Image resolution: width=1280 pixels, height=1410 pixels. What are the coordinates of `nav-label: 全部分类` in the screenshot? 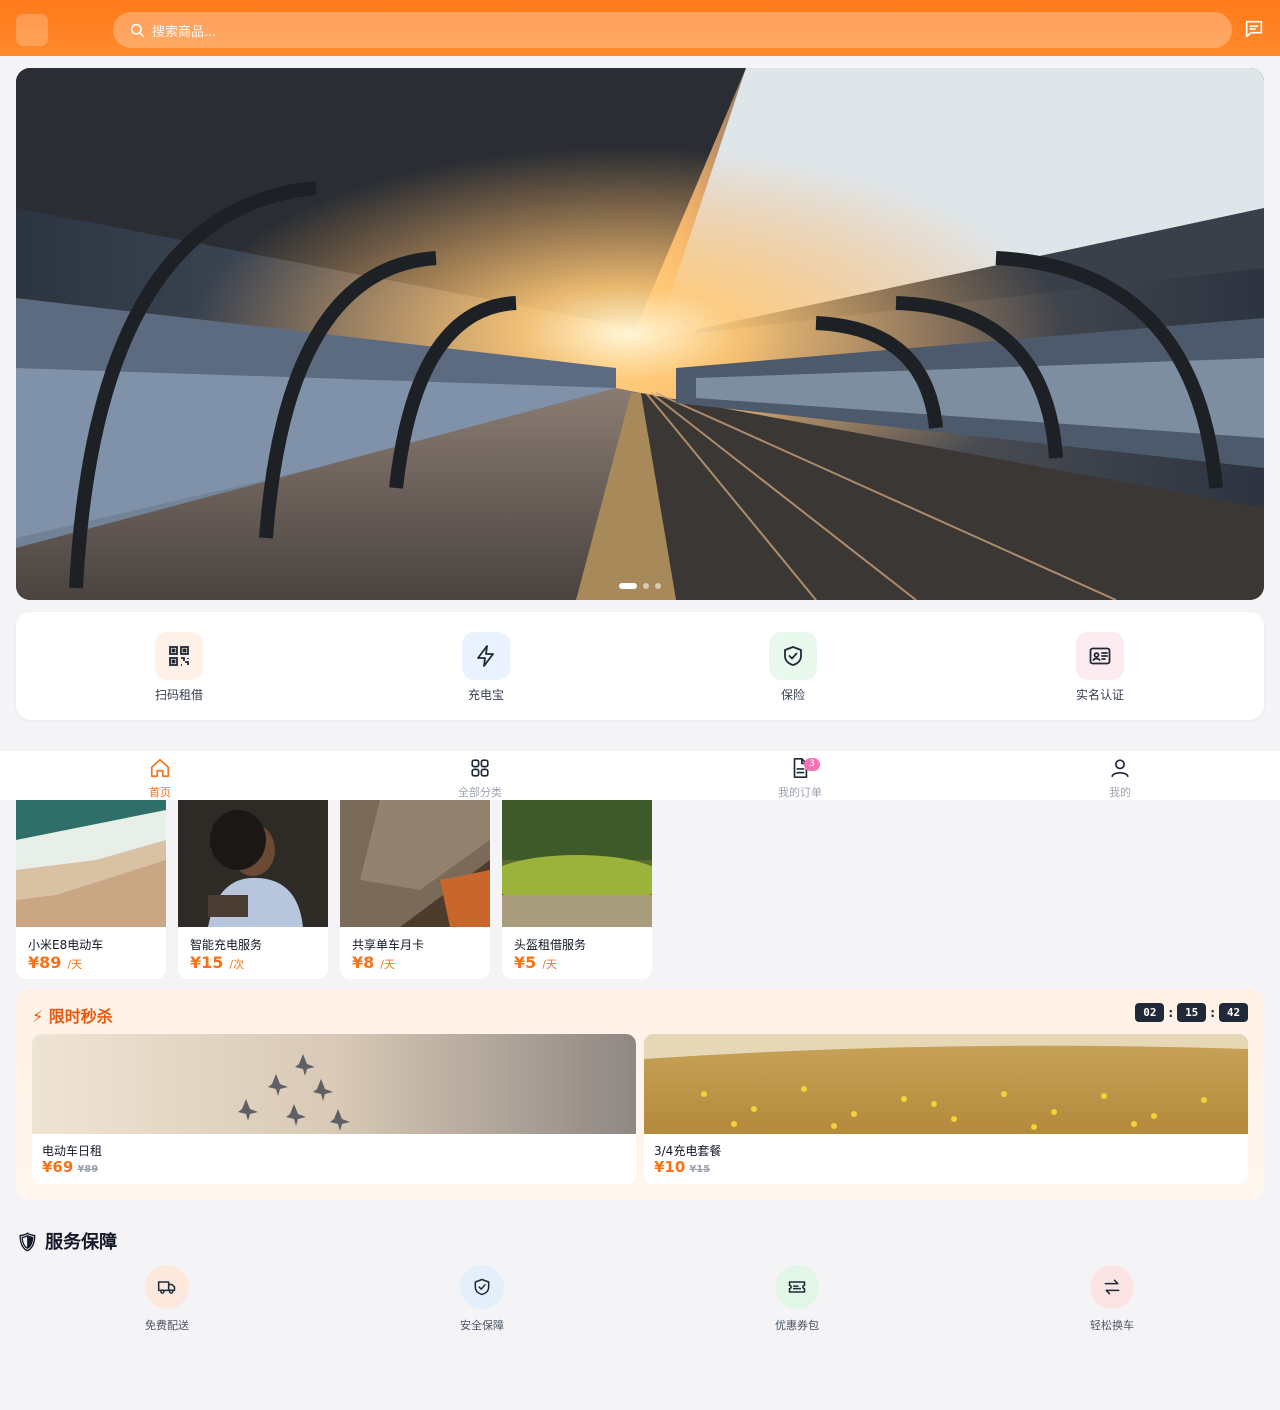 It's located at (480, 792).